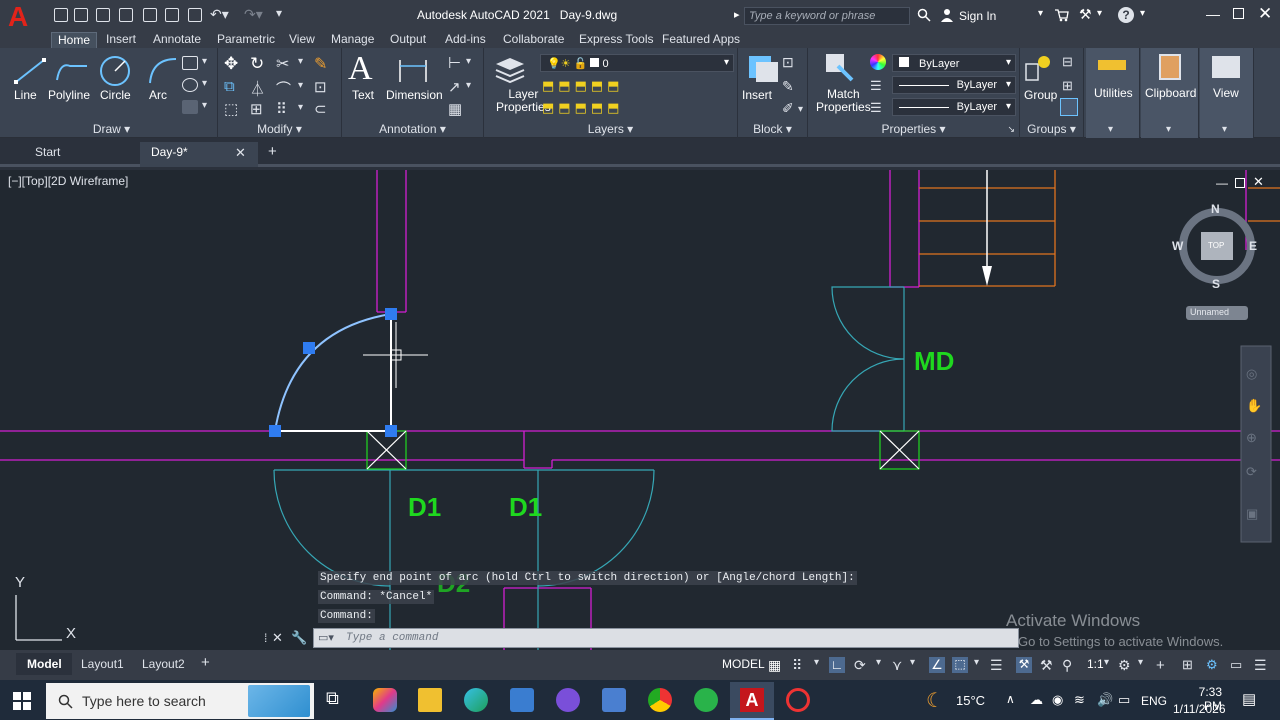  What do you see at coordinates (1085, 14) in the screenshot?
I see `exchange-apps-icon: ⚒` at bounding box center [1085, 14].